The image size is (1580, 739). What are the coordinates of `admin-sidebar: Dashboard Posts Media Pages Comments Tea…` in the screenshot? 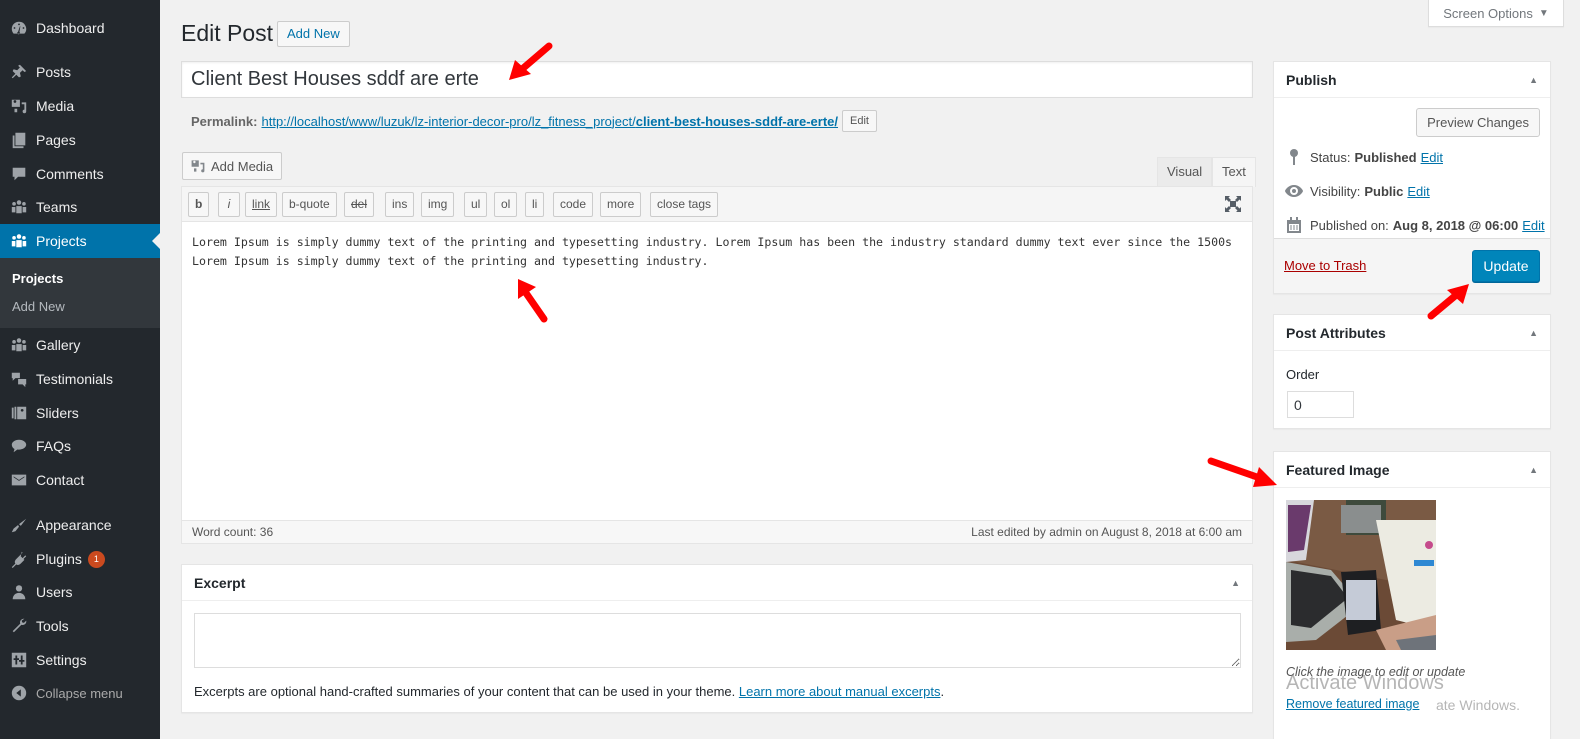 It's located at (80, 369).